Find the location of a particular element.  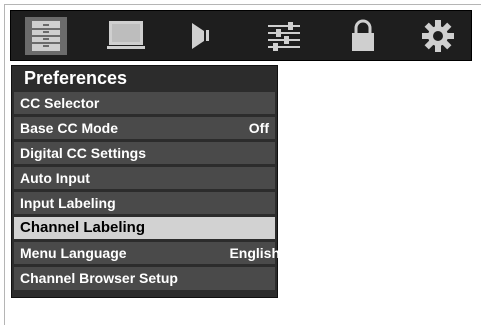

audio-icon is located at coordinates (203, 36).